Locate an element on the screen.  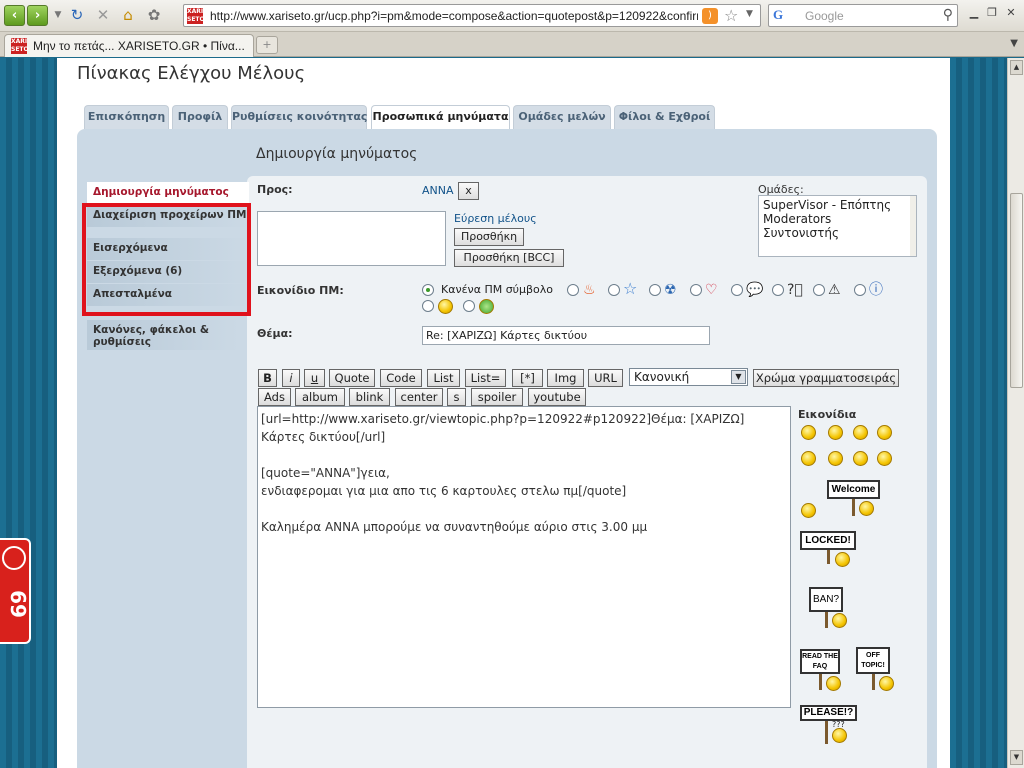
add-button: Προσθήκη is located at coordinates (489, 237).